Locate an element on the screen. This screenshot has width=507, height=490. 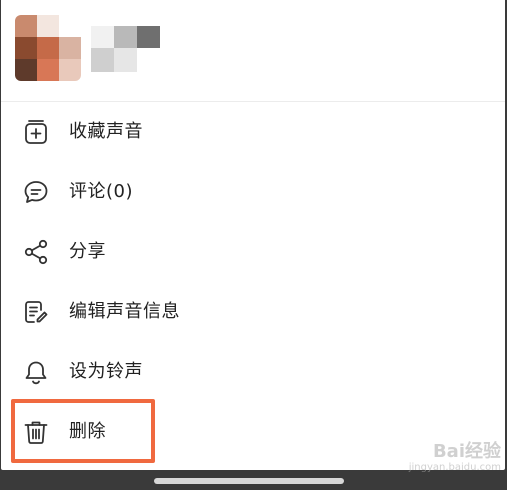
album-cover-image is located at coordinates (48, 48).